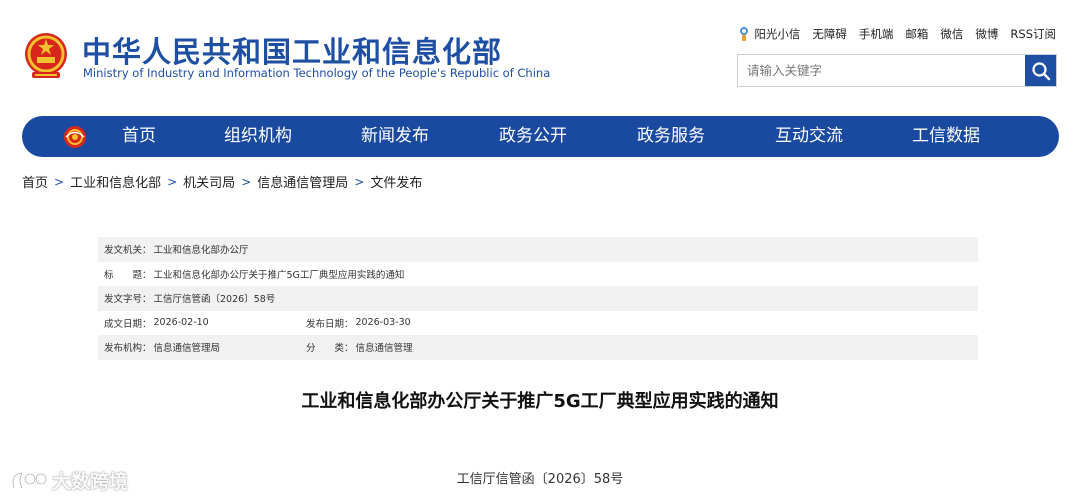 Image resolution: width=1080 pixels, height=502 pixels. Describe the element at coordinates (829, 34) in the screenshot. I see `top-link-accessibility: 无障碍` at that location.